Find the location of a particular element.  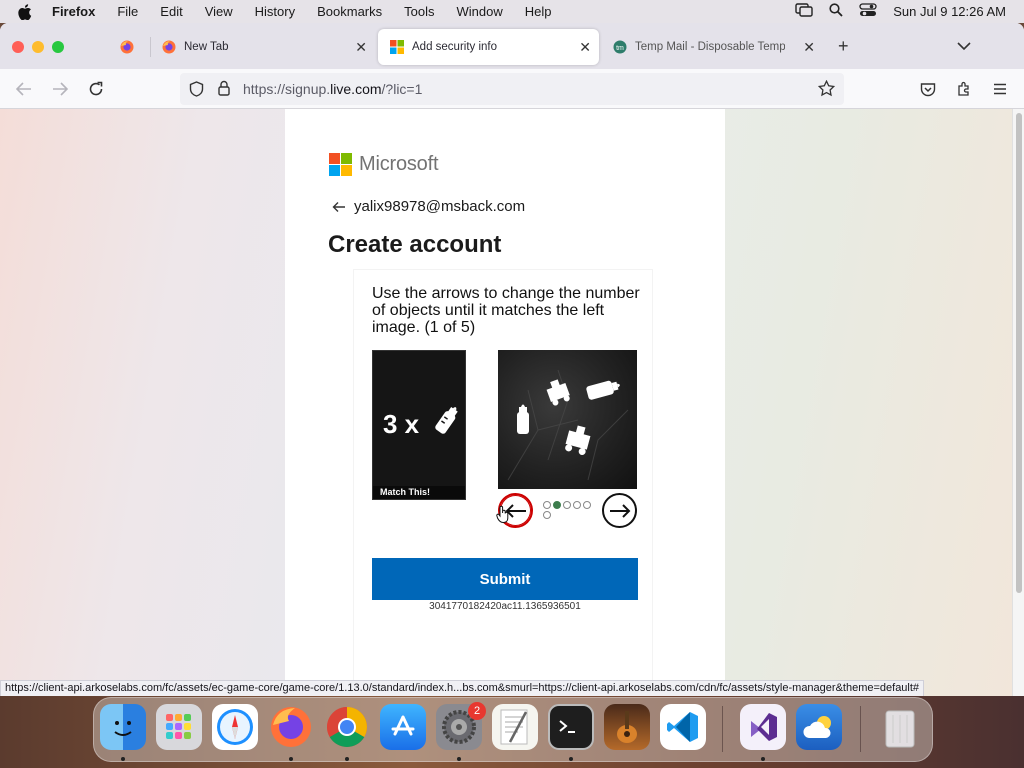

tab-title: Add security info is located at coordinates (455, 47).